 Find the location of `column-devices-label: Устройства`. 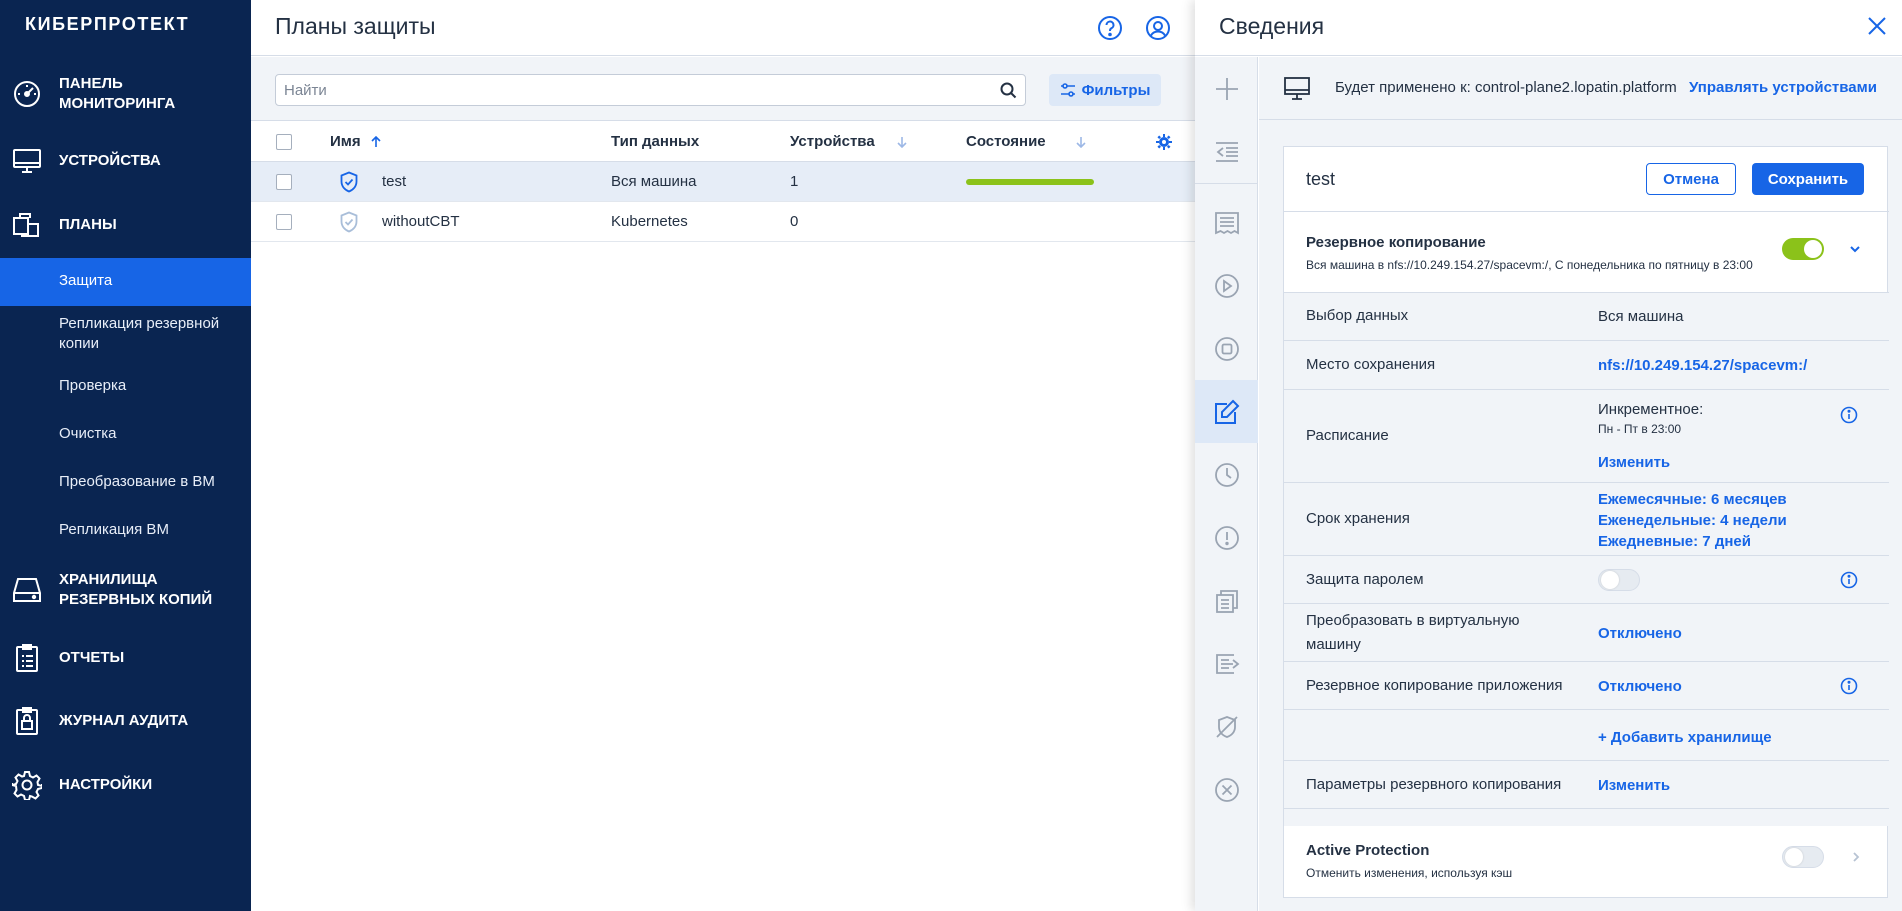

column-devices-label: Устройства is located at coordinates (832, 141).